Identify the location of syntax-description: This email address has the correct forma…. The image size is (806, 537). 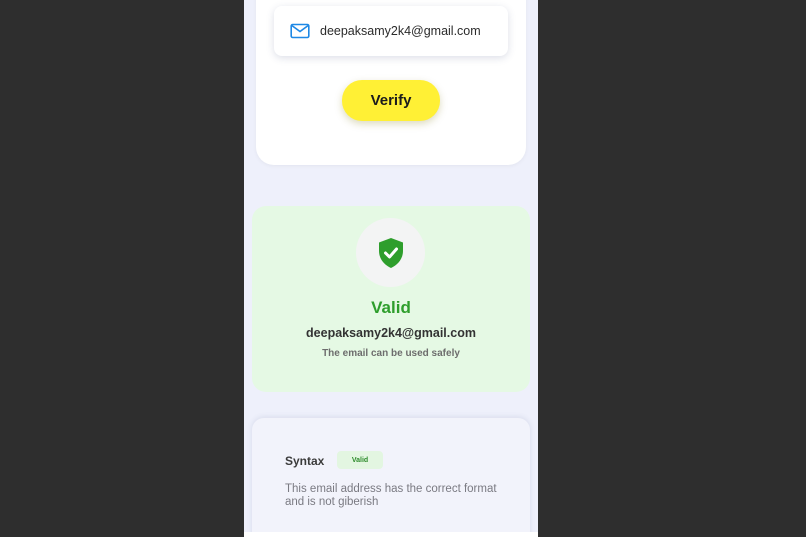
(391, 495).